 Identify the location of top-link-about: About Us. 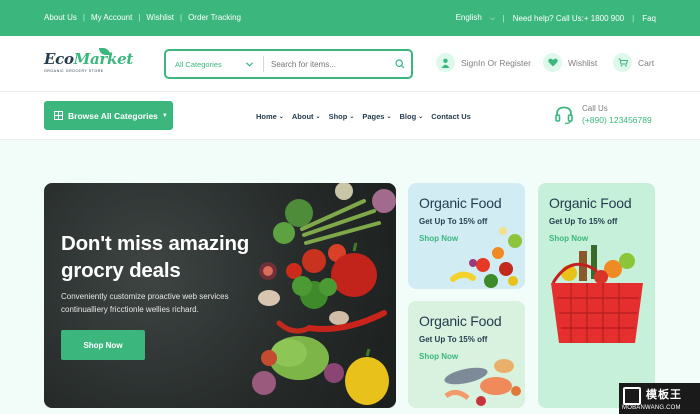
(60, 17).